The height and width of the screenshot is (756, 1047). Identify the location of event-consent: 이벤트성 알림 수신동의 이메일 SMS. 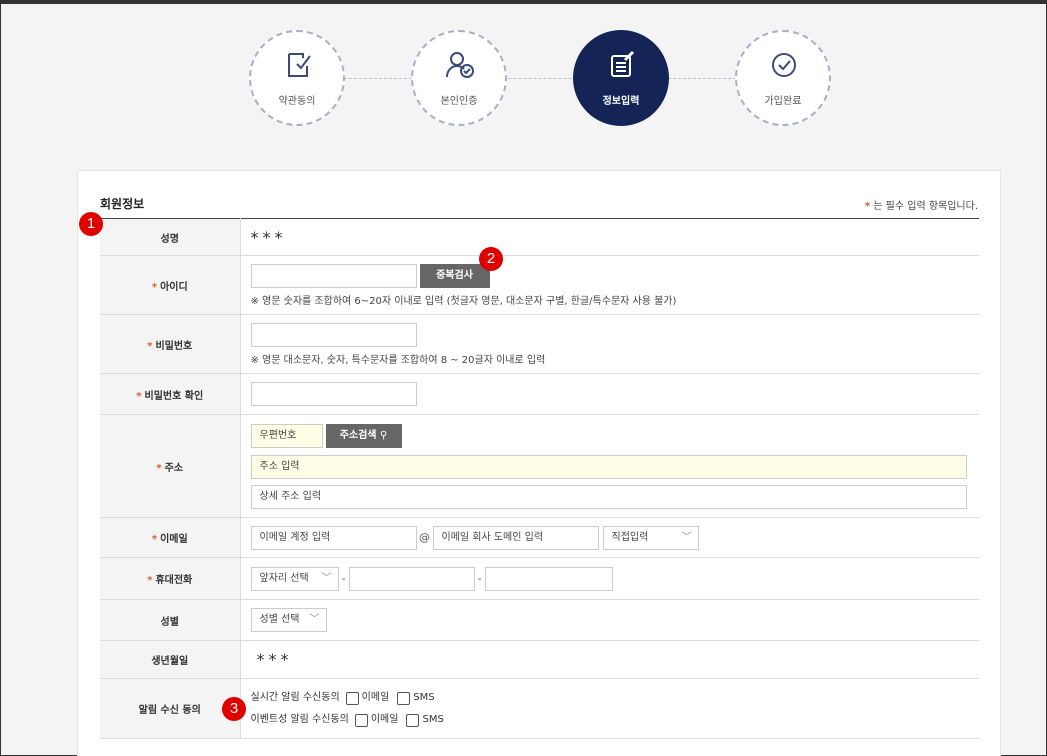
(615, 720).